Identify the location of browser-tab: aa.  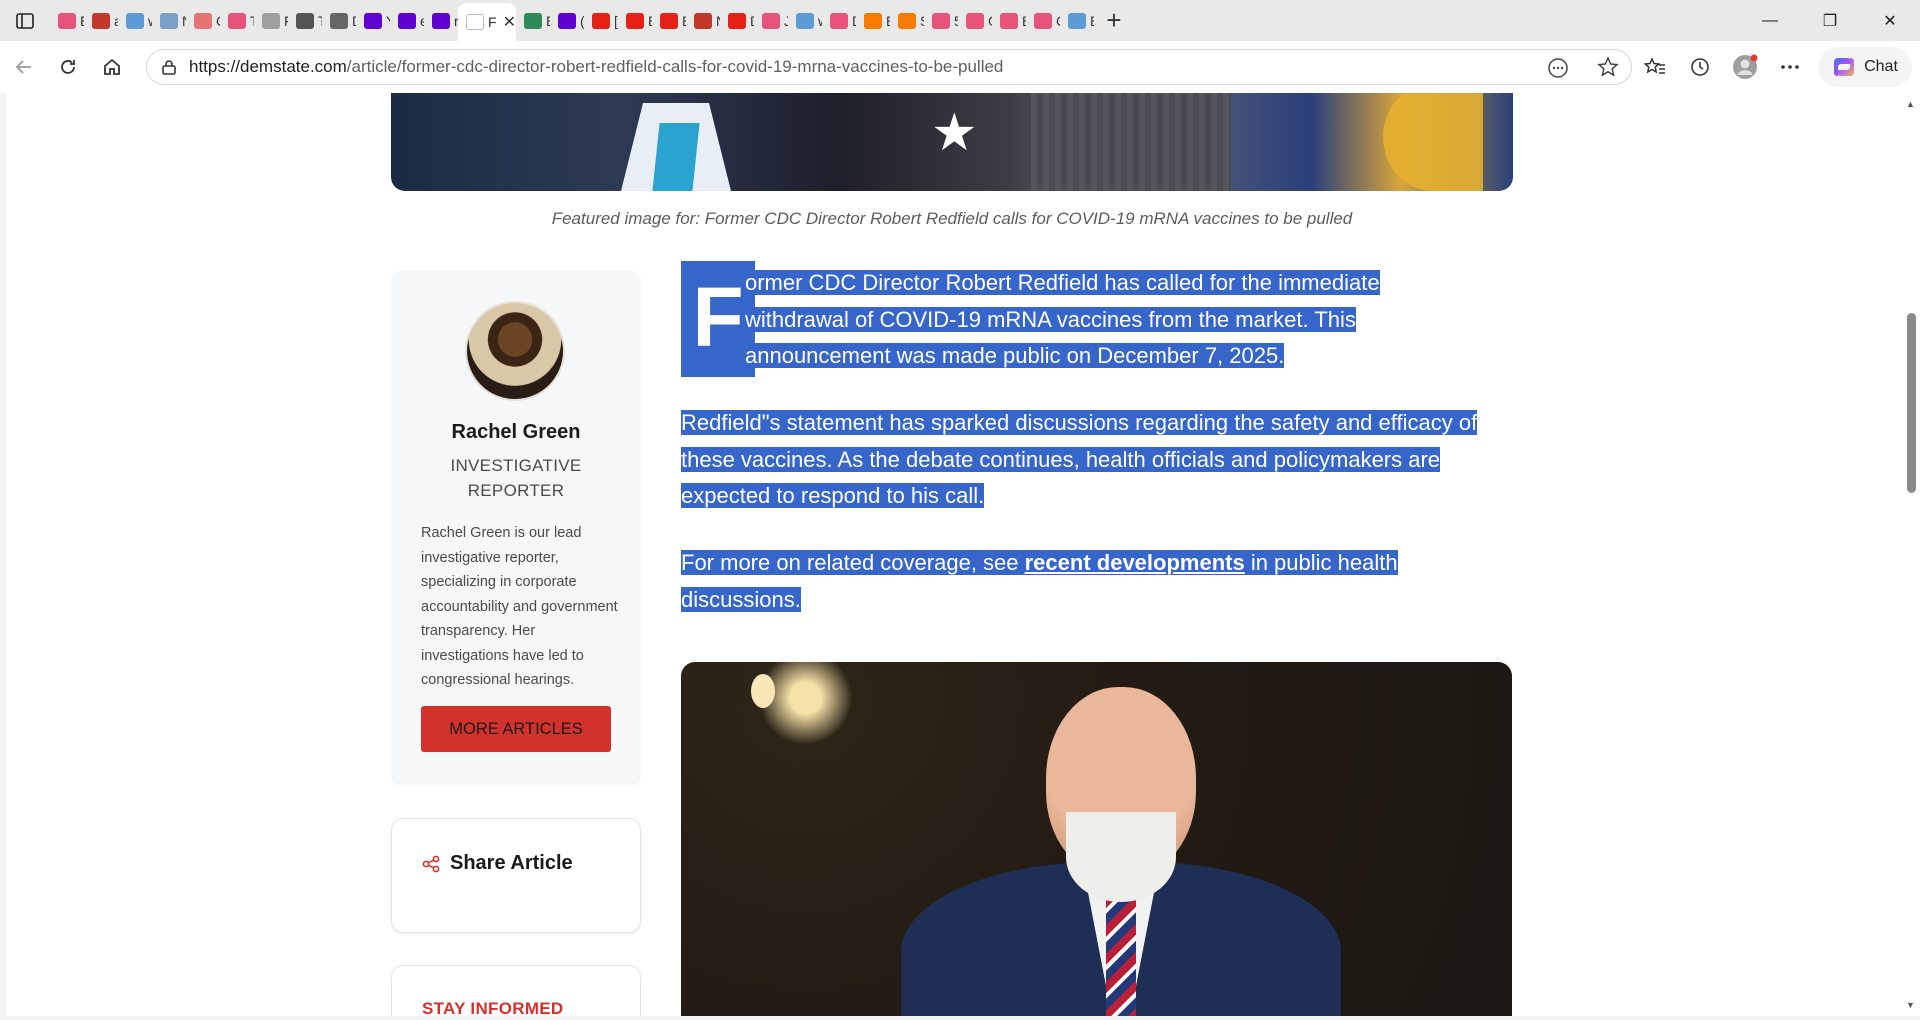
(101, 20).